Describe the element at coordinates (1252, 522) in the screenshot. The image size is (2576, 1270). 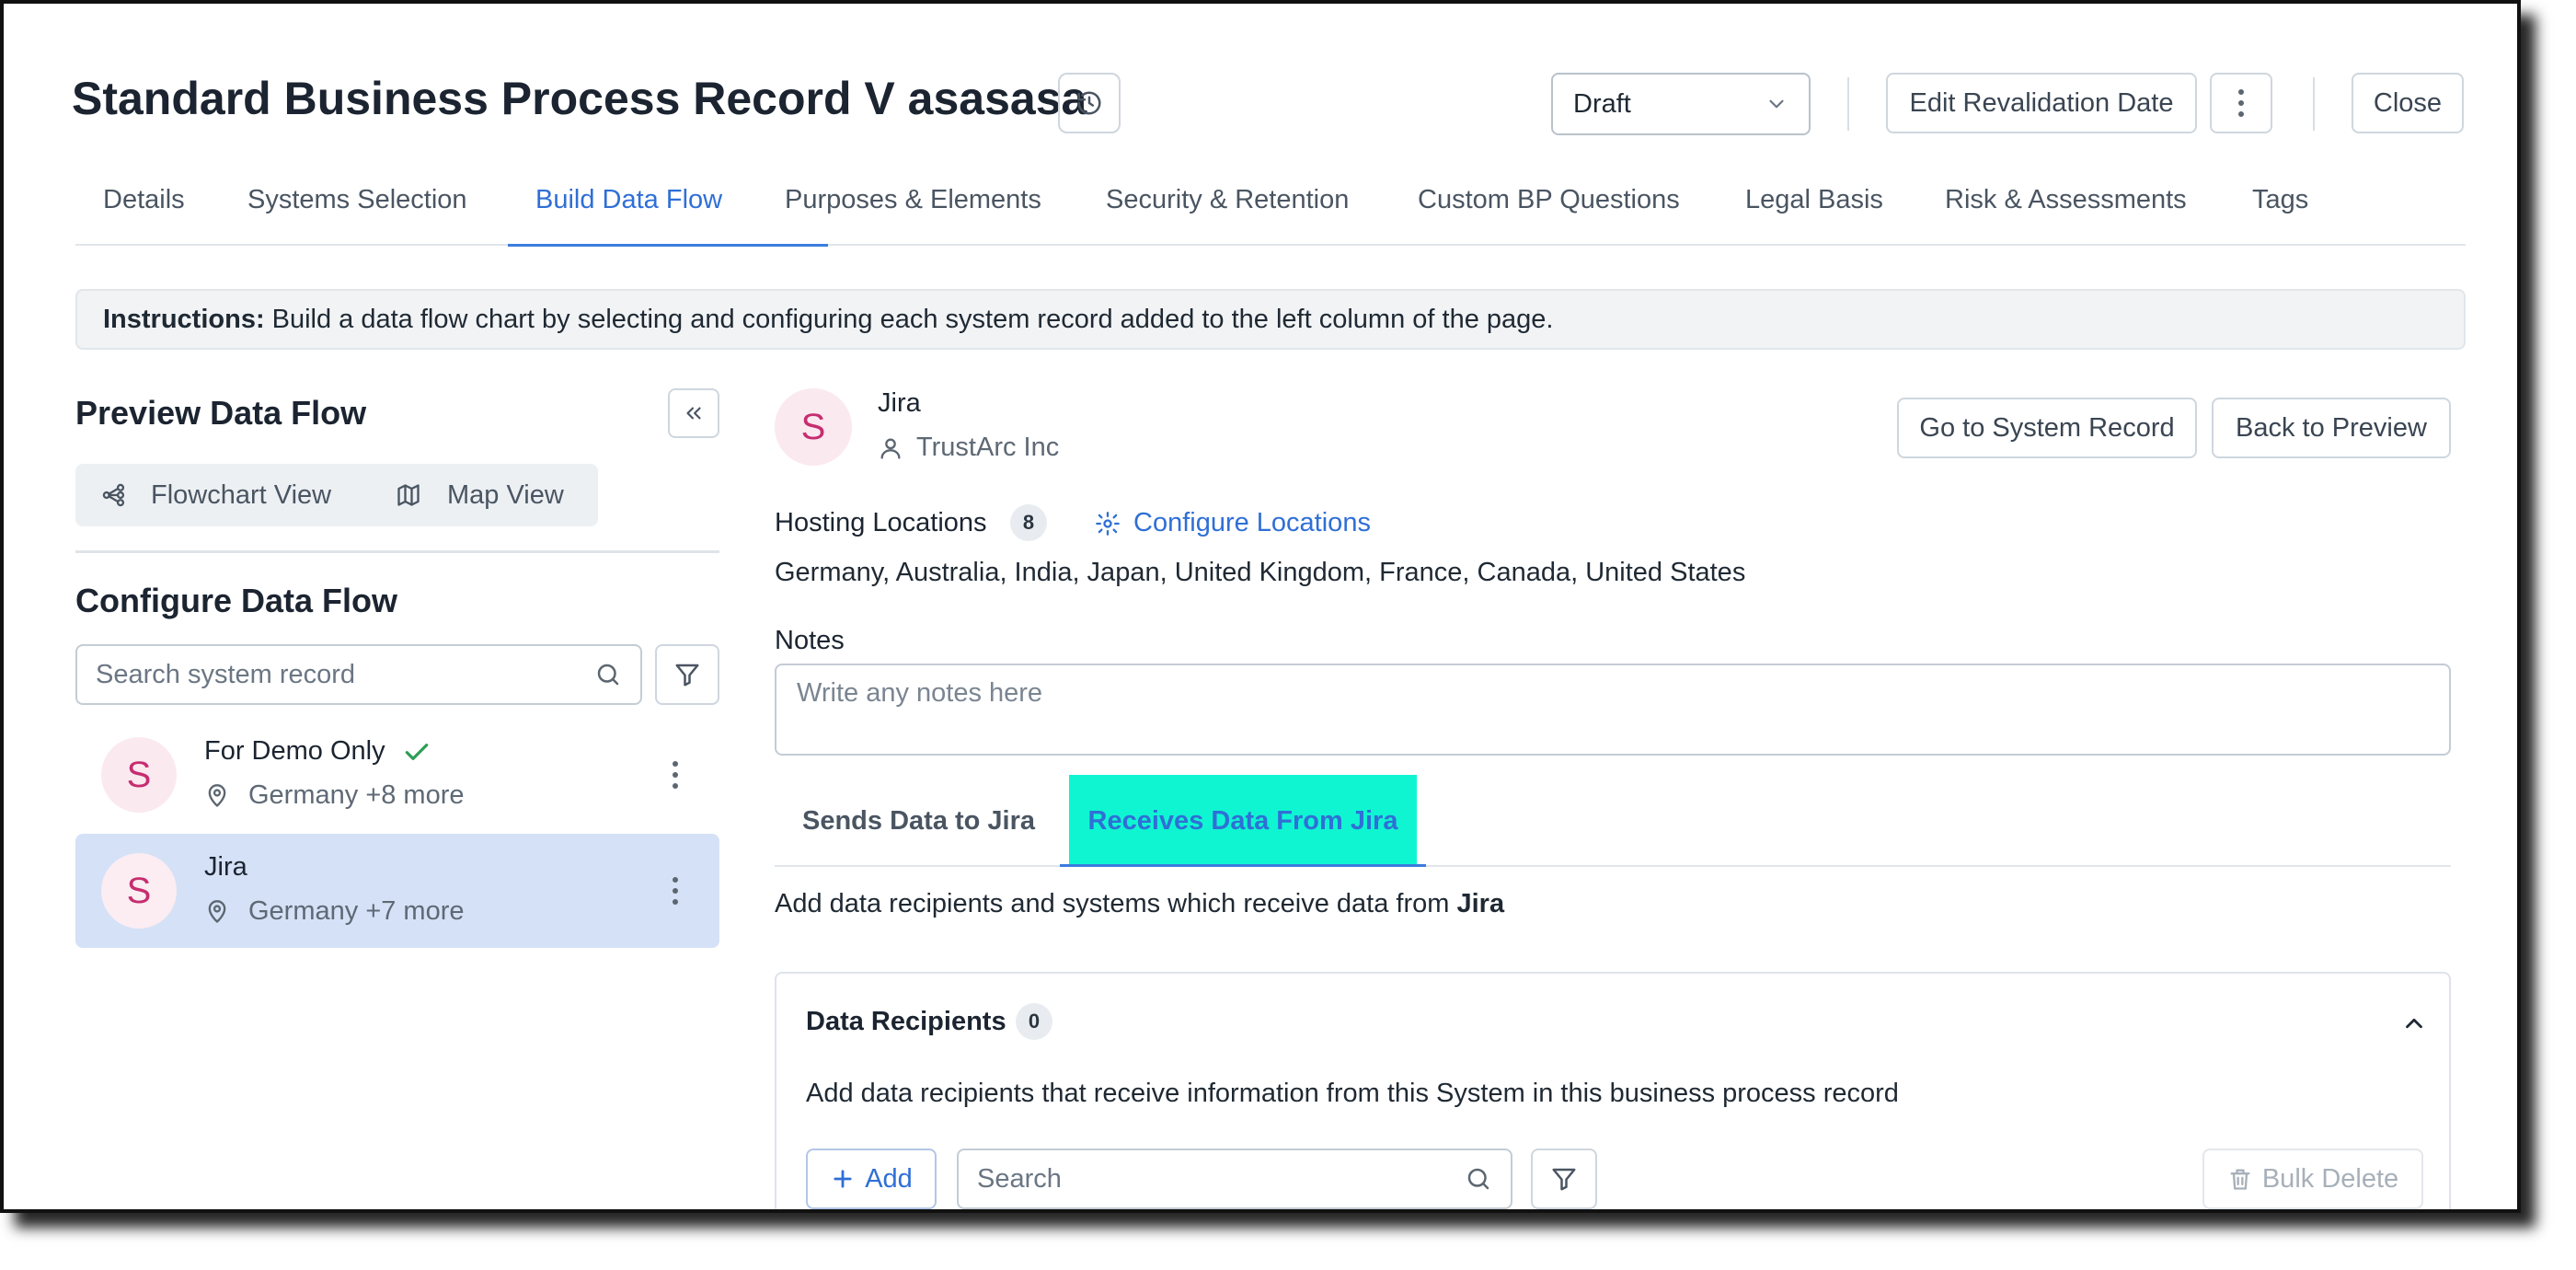
I see `configure-locations-label: Configure Locations` at that location.